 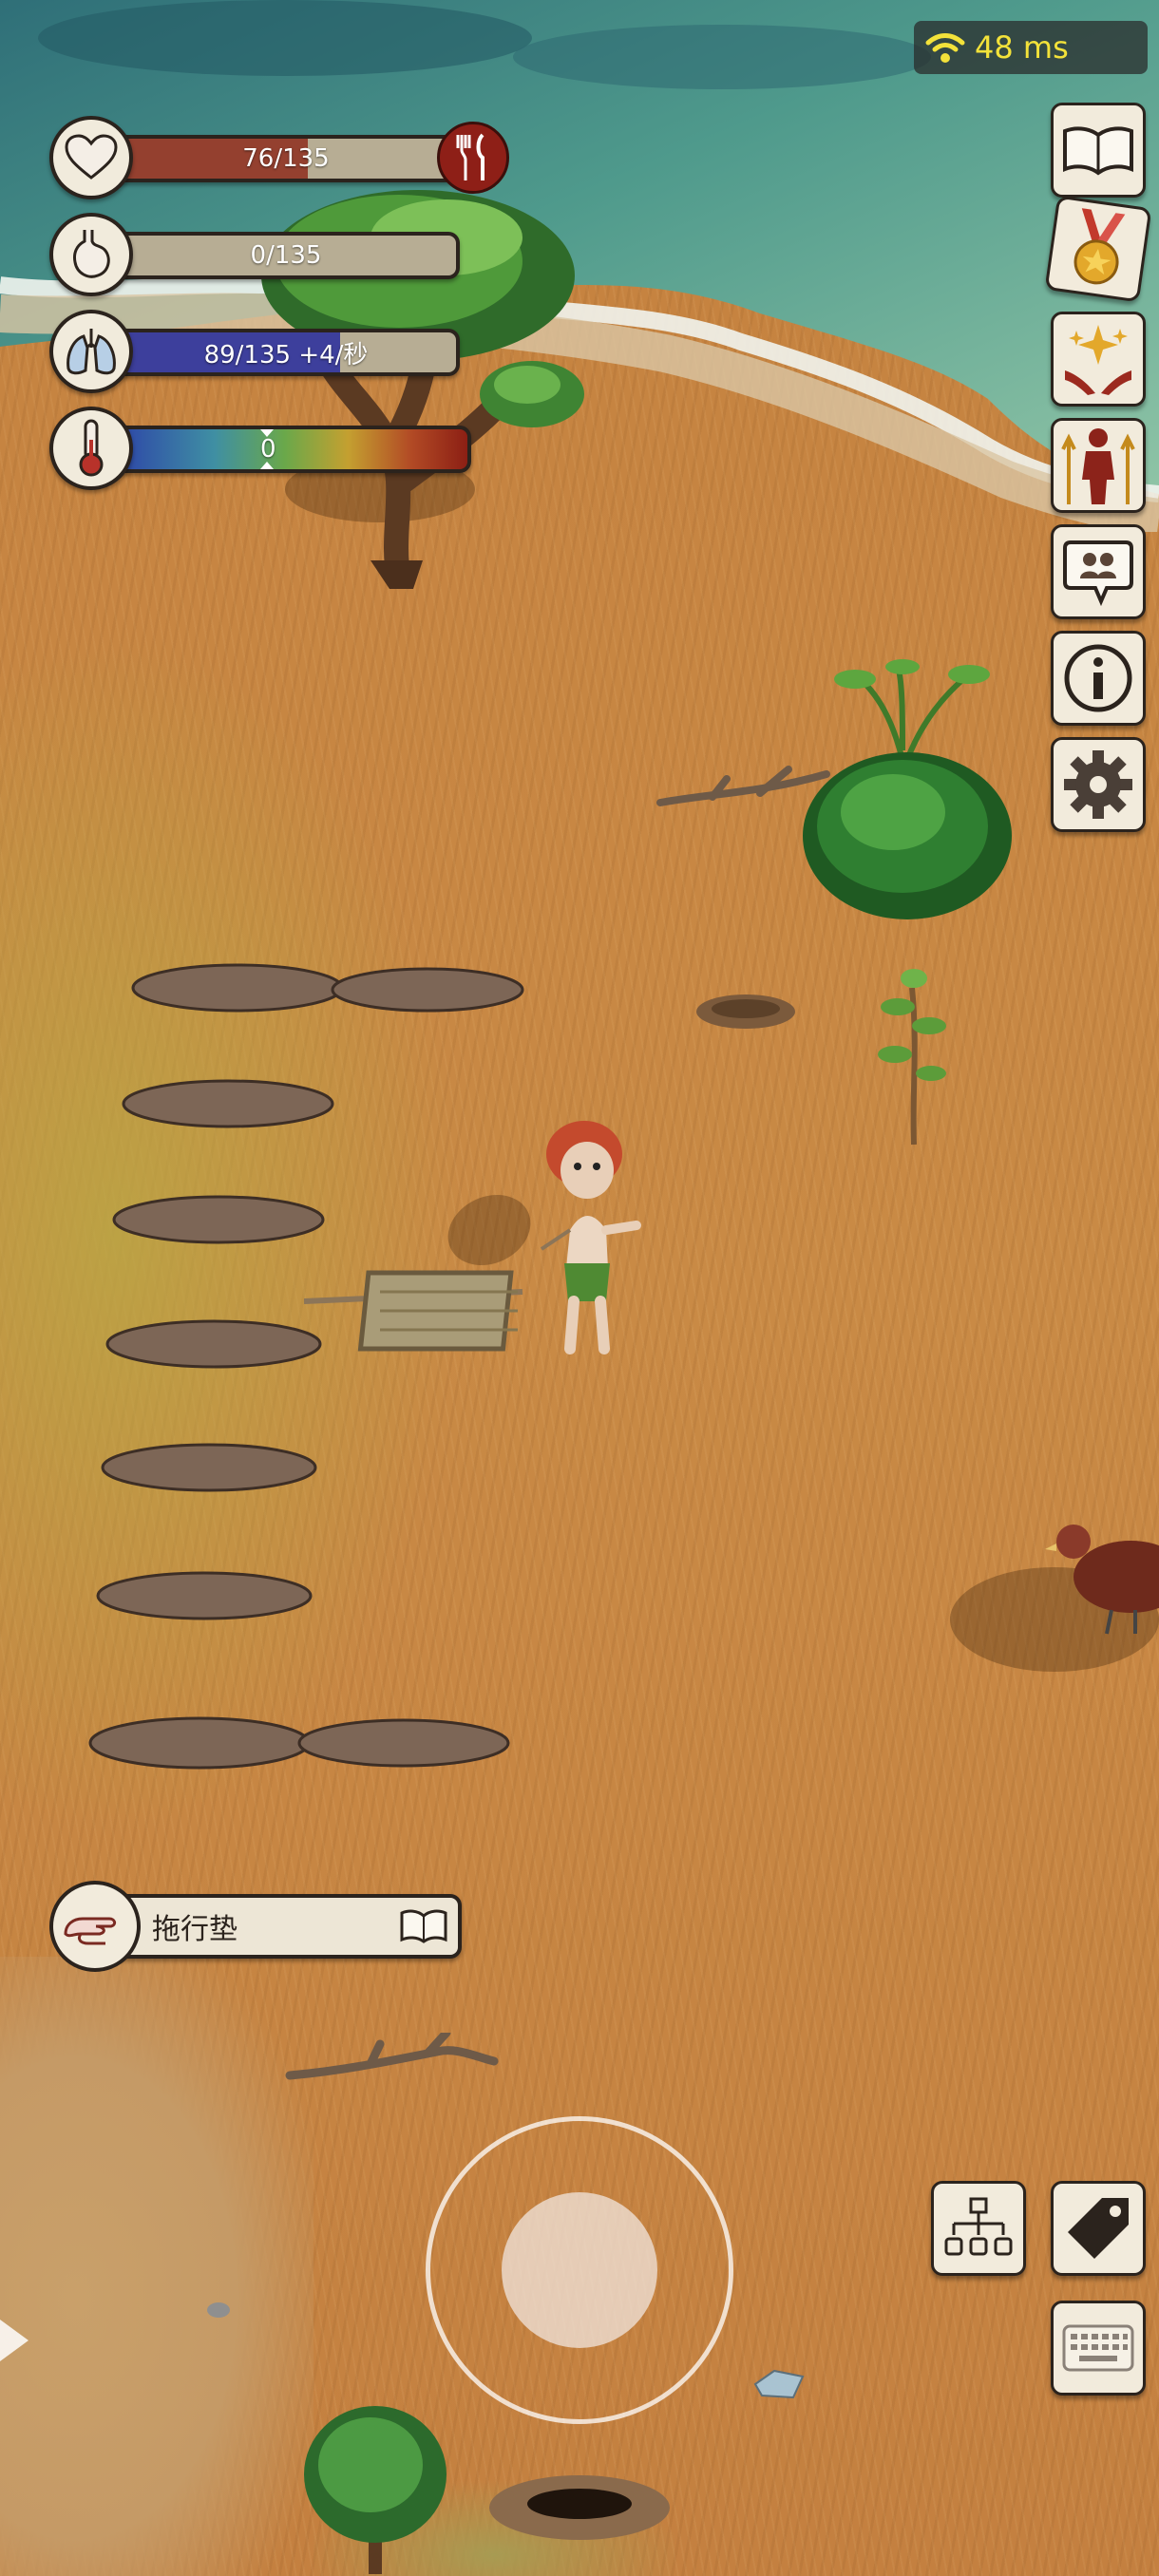 I want to click on settings-icon, so click(x=1098, y=784).